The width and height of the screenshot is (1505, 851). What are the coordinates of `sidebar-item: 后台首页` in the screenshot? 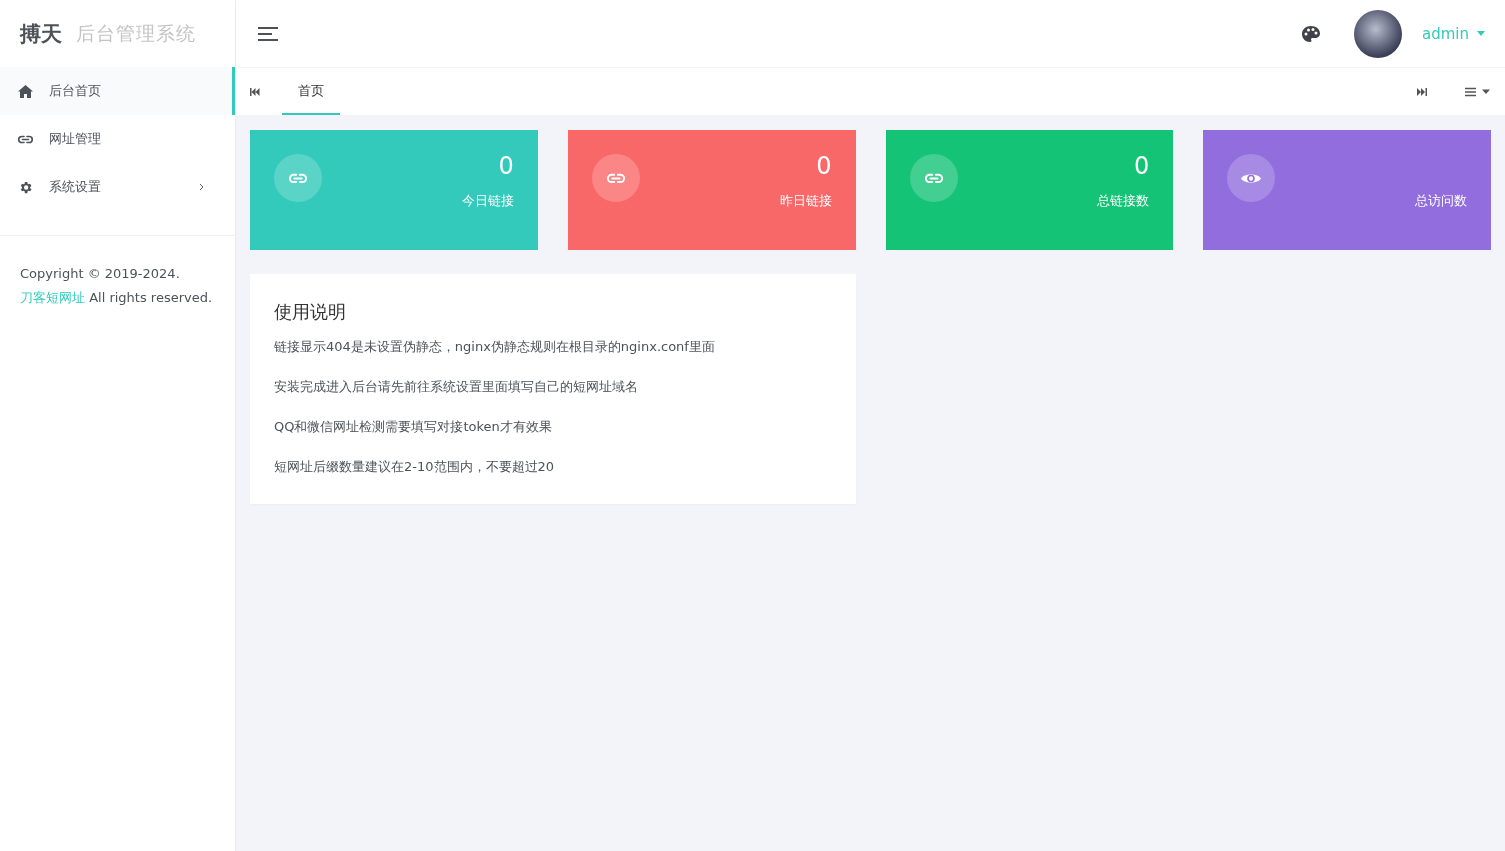 It's located at (117, 91).